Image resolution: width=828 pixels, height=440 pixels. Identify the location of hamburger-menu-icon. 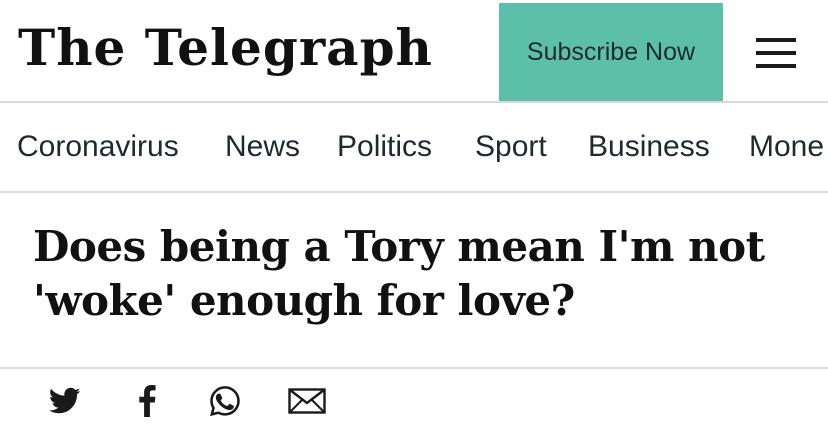
(776, 53).